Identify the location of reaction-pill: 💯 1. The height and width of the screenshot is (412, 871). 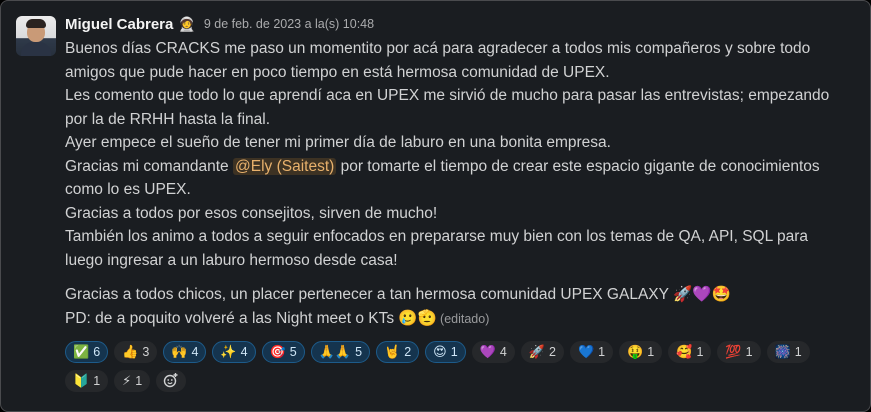
(739, 352).